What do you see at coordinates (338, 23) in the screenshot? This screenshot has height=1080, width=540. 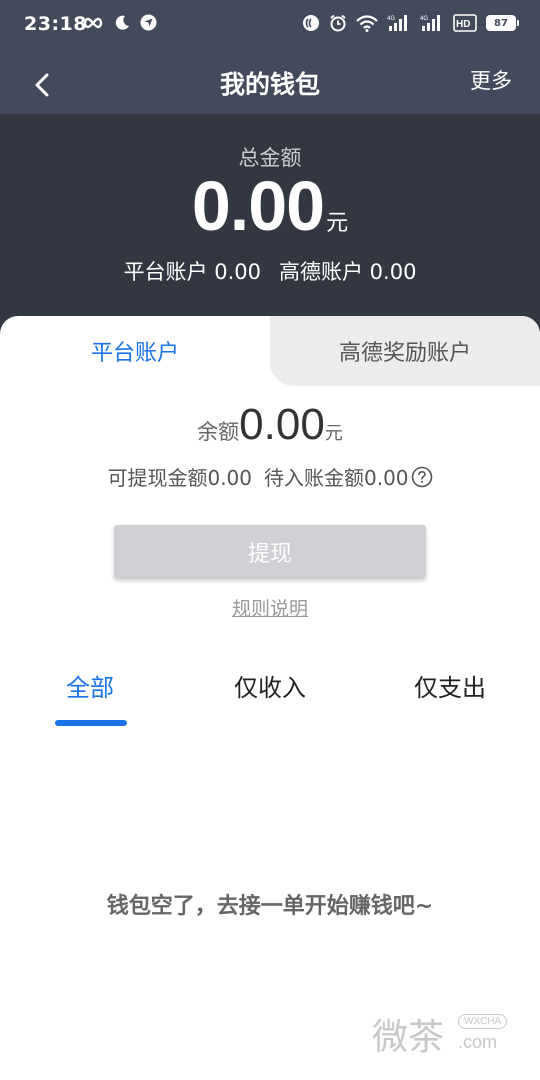 I see `alarm-icon` at bounding box center [338, 23].